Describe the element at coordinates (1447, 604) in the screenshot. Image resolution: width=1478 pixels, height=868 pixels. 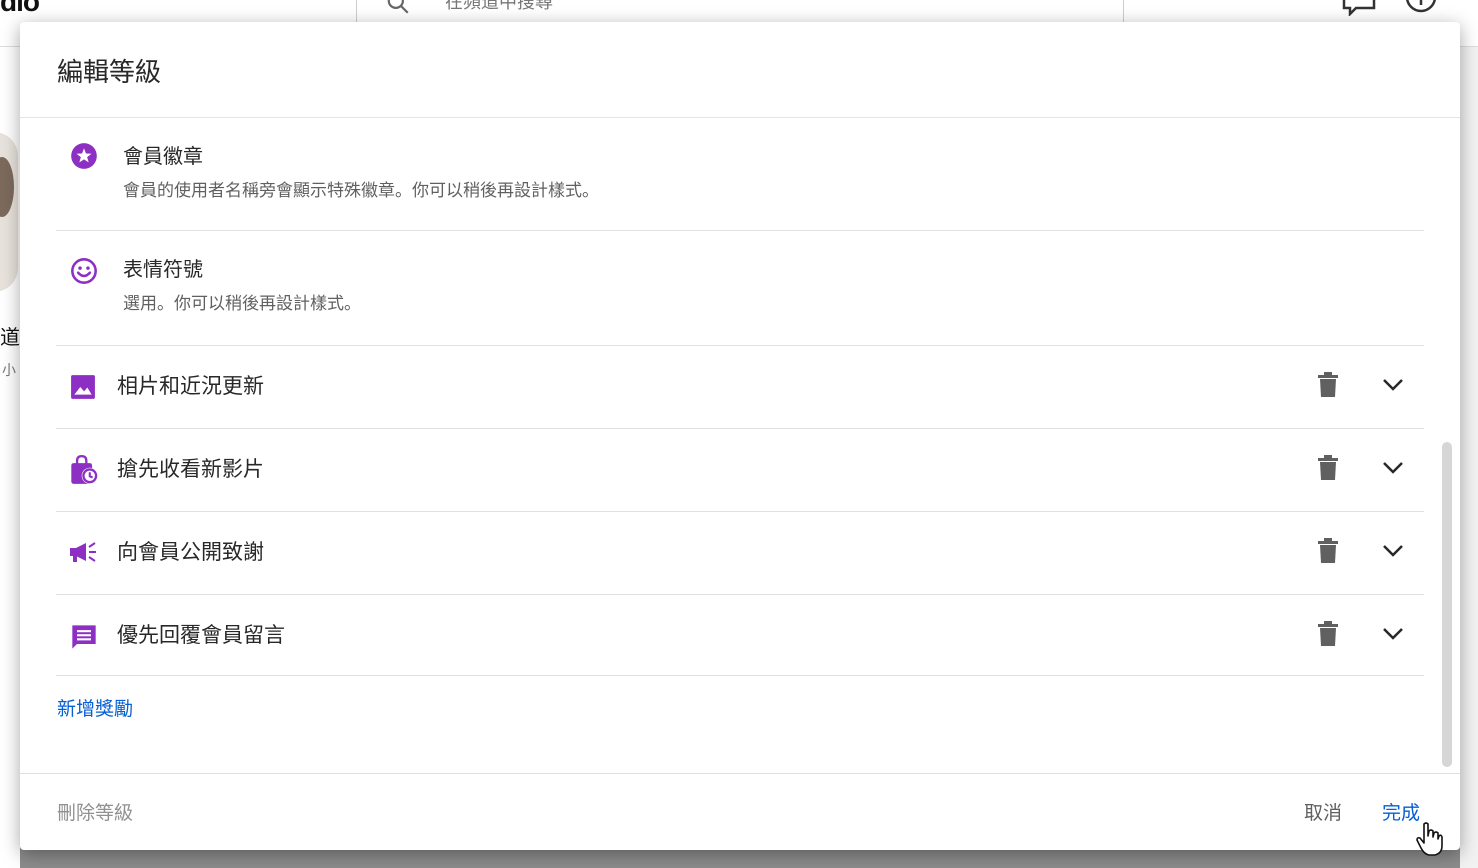
I see `scrollbar-thumb` at that location.